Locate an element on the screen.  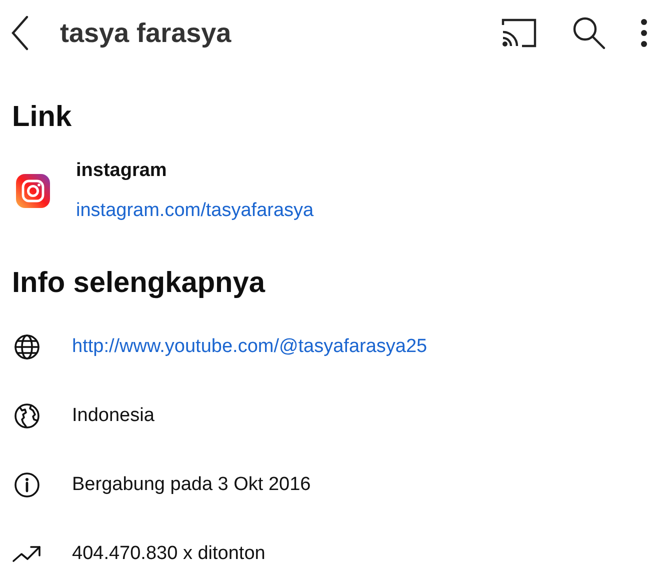
section-heading: Info selengkapnya is located at coordinates (139, 283).